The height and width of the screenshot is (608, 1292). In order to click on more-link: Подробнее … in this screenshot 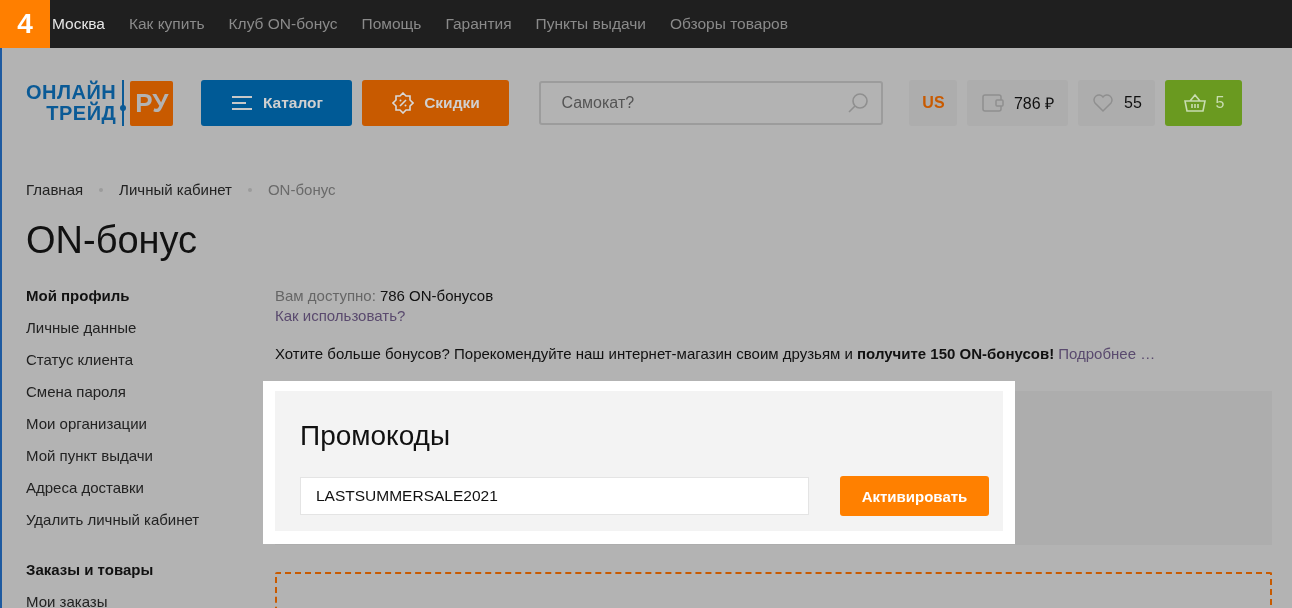, I will do `click(1107, 354)`.